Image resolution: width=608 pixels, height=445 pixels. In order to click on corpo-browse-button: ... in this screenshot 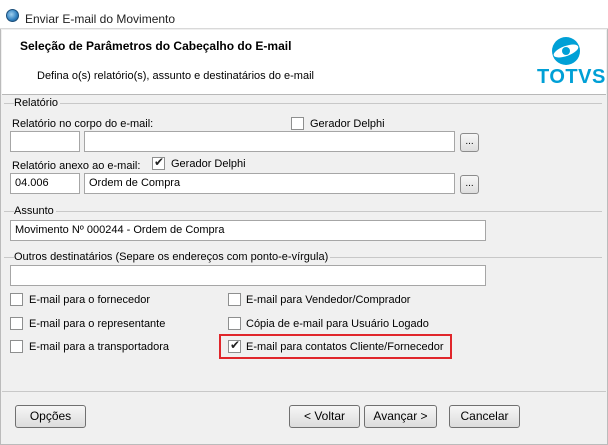, I will do `click(469, 142)`.